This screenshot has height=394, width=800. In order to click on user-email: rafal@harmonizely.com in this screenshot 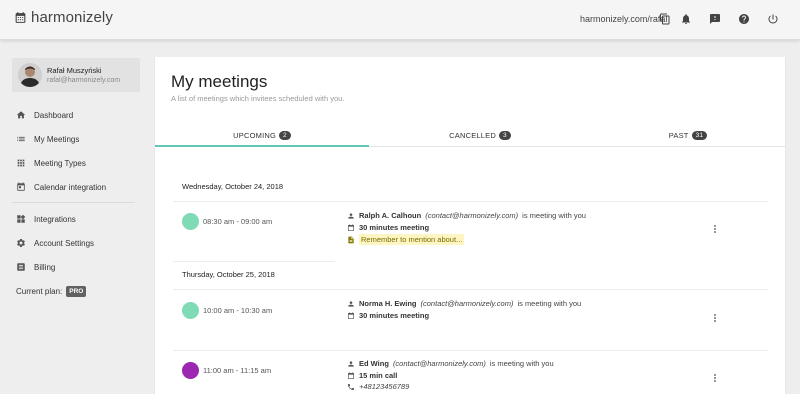, I will do `click(84, 80)`.